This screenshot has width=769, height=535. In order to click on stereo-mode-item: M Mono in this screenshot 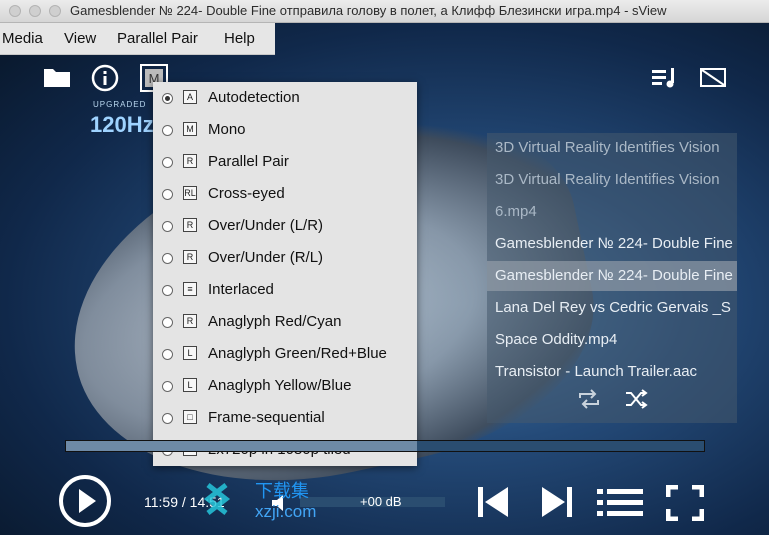, I will do `click(285, 130)`.